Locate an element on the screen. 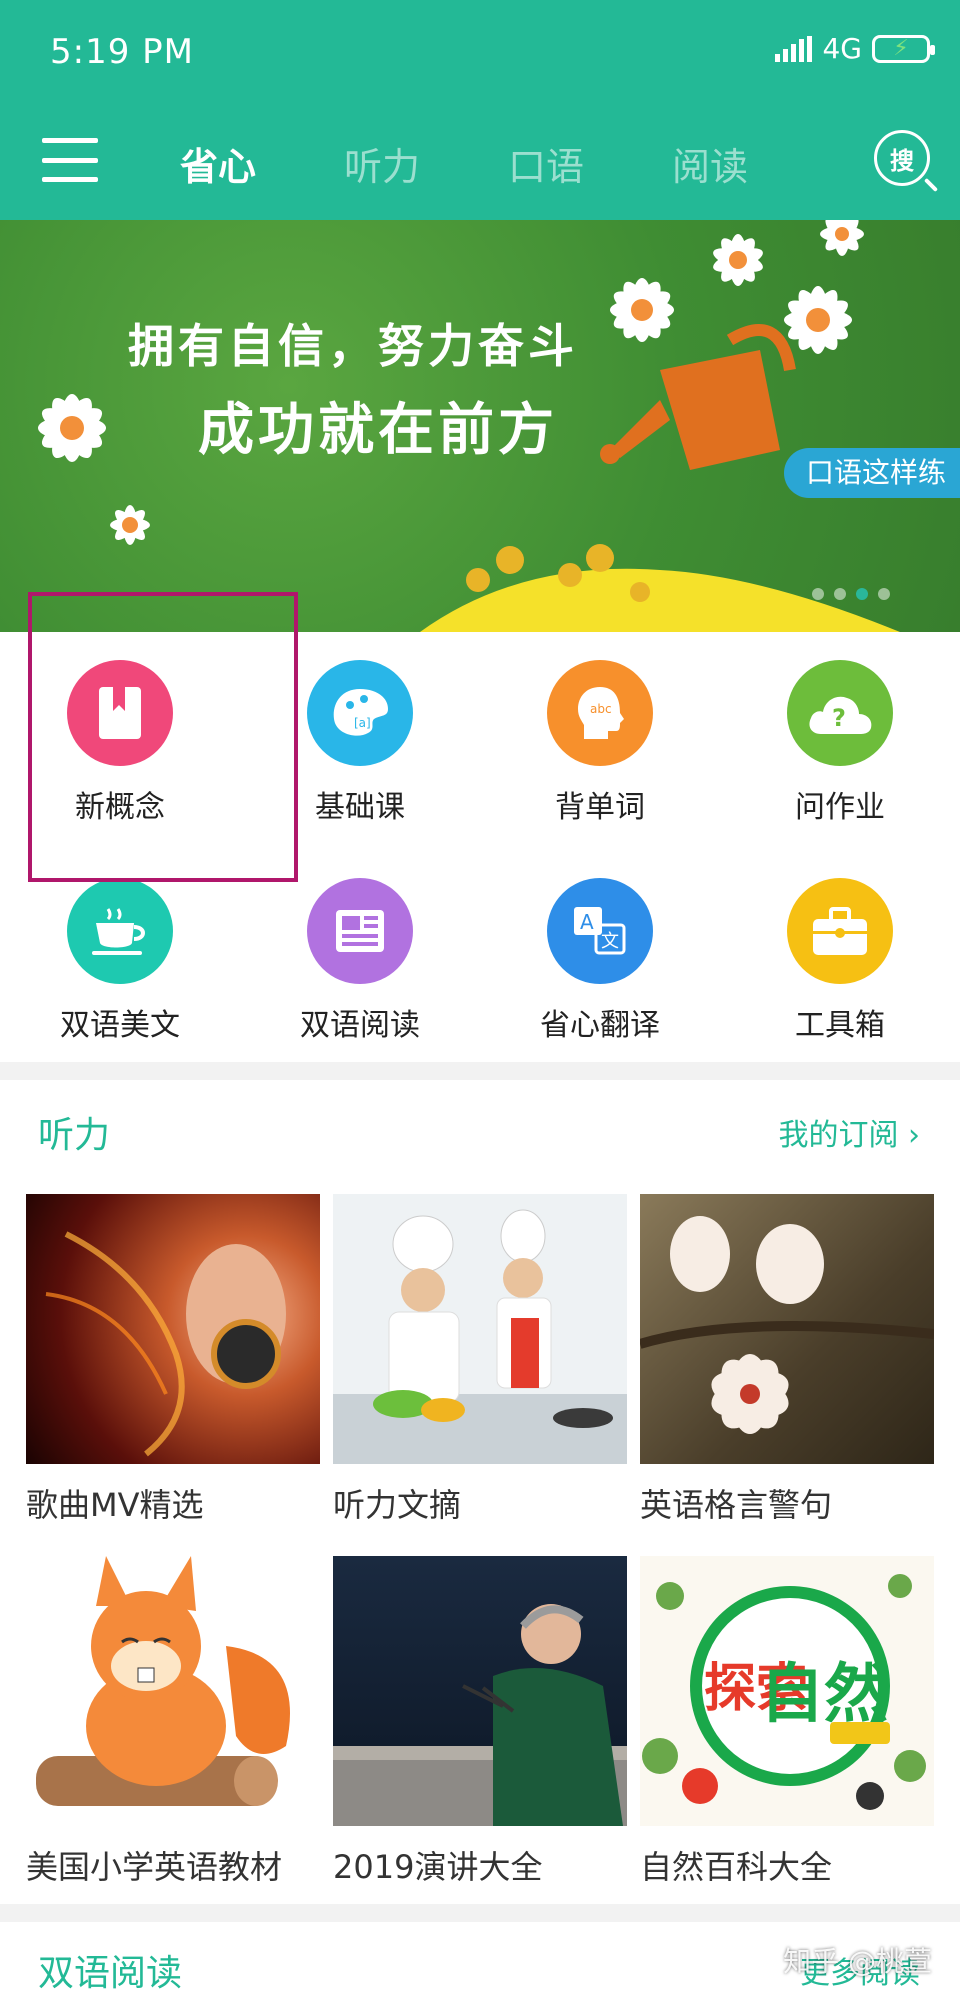 The height and width of the screenshot is (1998, 960). grid-item-bilingual-essays: 双语美文 is located at coordinates (120, 961).